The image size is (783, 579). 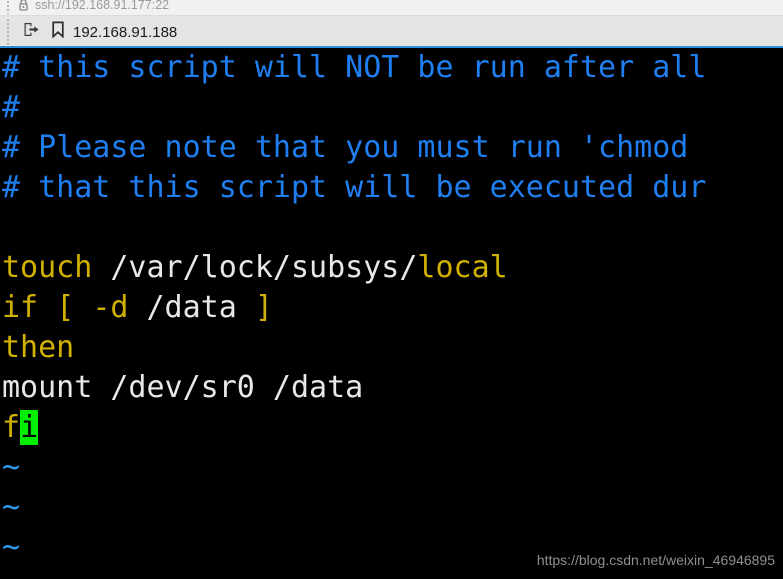 I want to click on code-span: # that this script will be executed dur, so click(x=354, y=187).